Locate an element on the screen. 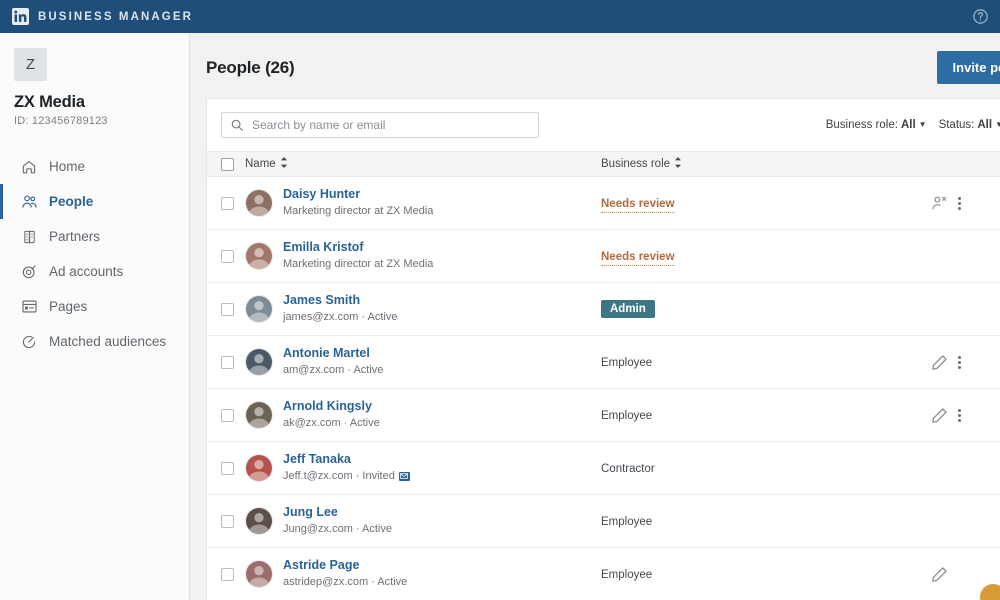  remove-person-icon is located at coordinates (939, 203).